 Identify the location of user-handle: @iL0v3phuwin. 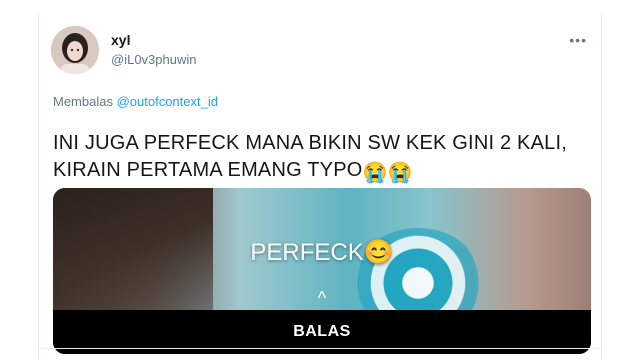
(153, 59).